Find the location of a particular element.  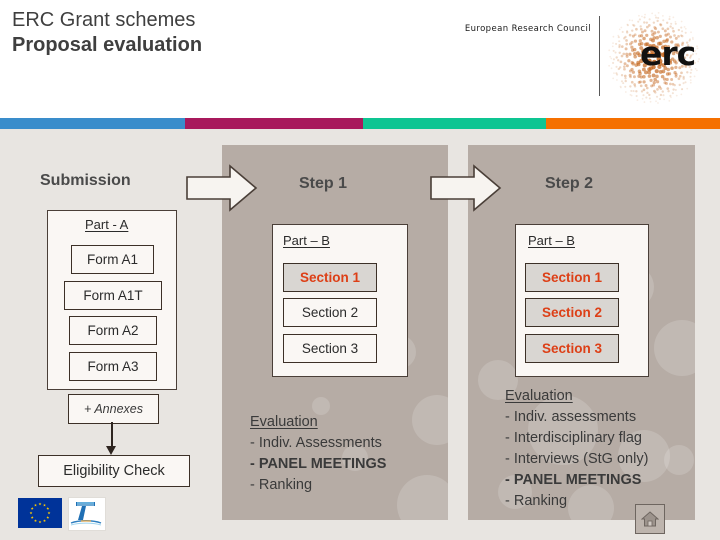

step1-evaluation-item: - Ranking is located at coordinates (281, 485).